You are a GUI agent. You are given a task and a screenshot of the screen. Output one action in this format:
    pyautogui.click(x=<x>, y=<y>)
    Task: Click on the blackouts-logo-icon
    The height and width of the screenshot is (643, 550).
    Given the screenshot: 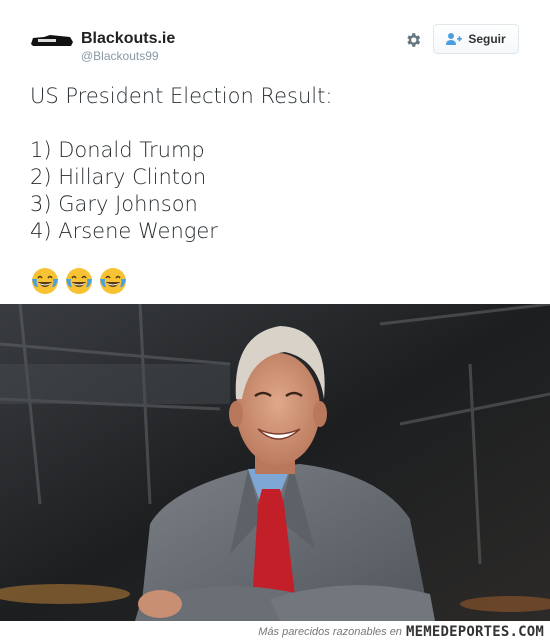 What is the action you would take?
    pyautogui.click(x=52, y=41)
    